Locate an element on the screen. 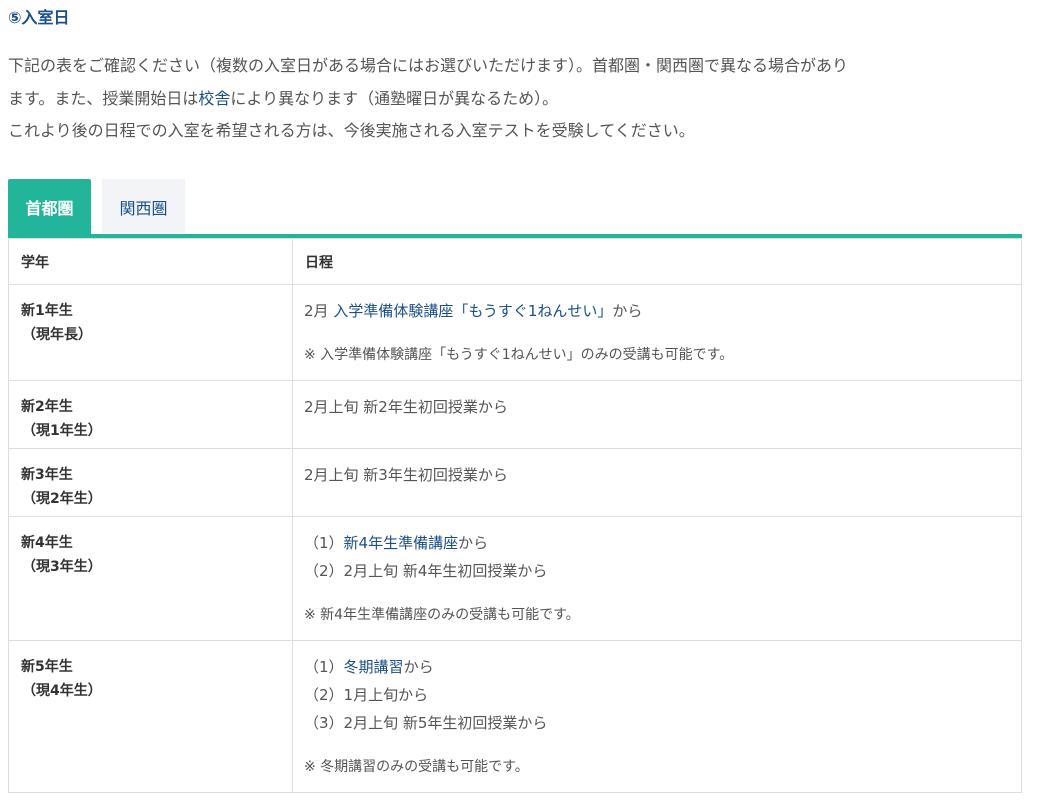 Image resolution: width=1039 pixels, height=811 pixels. schedule-line: （1）新4年生準備講座から is located at coordinates (656, 543).